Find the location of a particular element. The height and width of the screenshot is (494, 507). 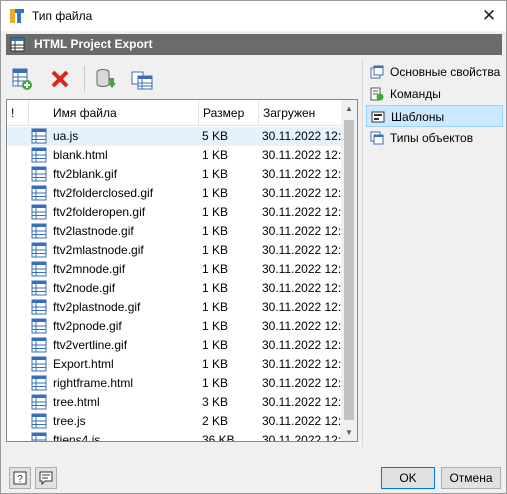

table-row: ua.js 5 KB 30.11.2022 12:1 is located at coordinates (174, 136).